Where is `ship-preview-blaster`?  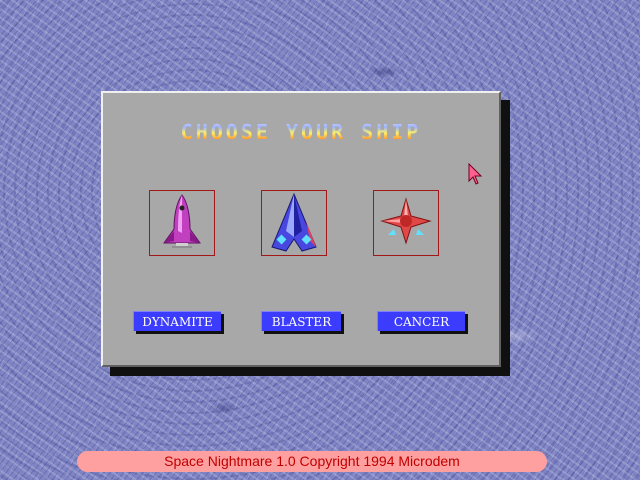
ship-preview-blaster is located at coordinates (294, 223).